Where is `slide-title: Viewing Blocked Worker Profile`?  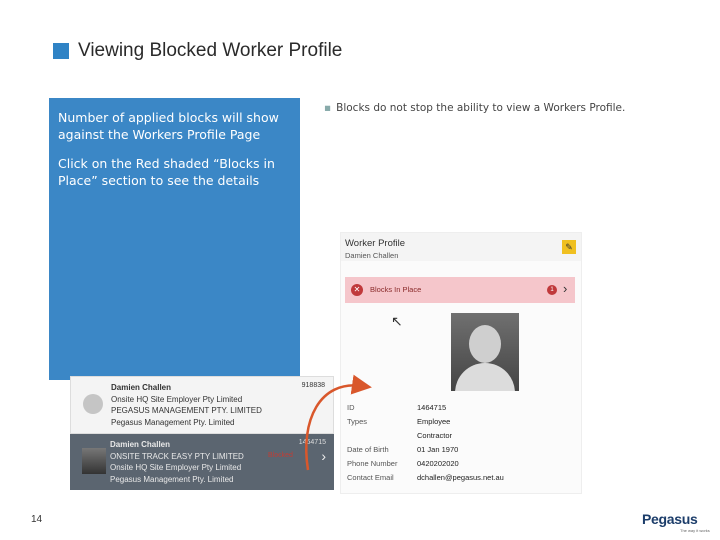 slide-title: Viewing Blocked Worker Profile is located at coordinates (210, 50).